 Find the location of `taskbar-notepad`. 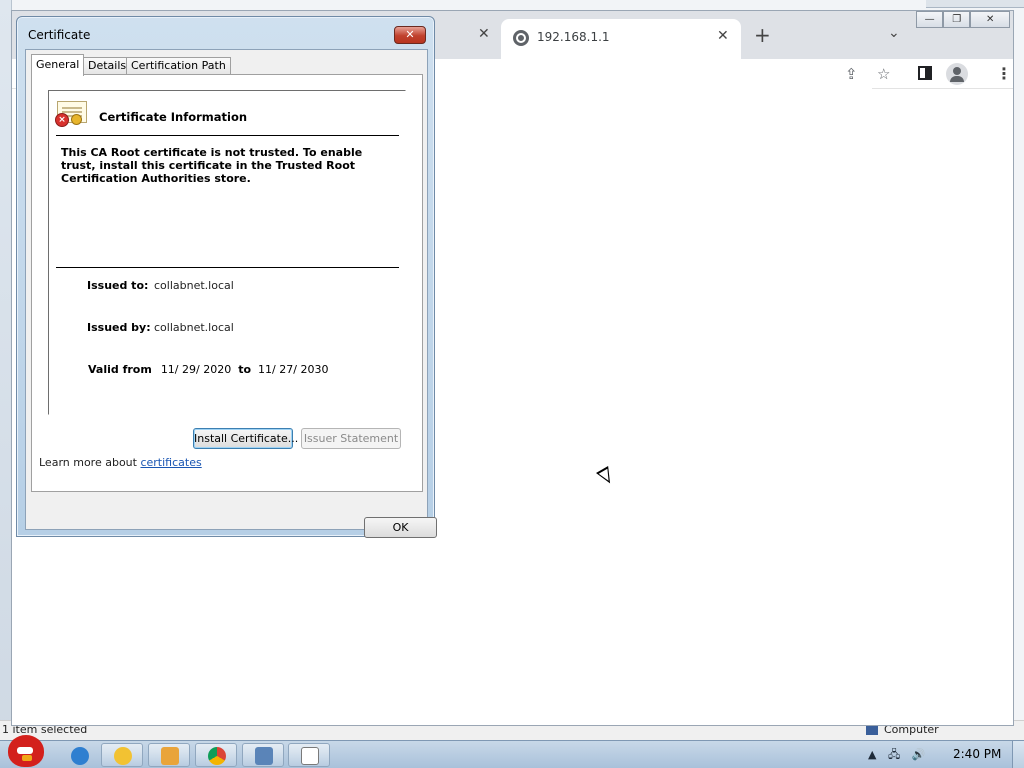

taskbar-notepad is located at coordinates (309, 755).